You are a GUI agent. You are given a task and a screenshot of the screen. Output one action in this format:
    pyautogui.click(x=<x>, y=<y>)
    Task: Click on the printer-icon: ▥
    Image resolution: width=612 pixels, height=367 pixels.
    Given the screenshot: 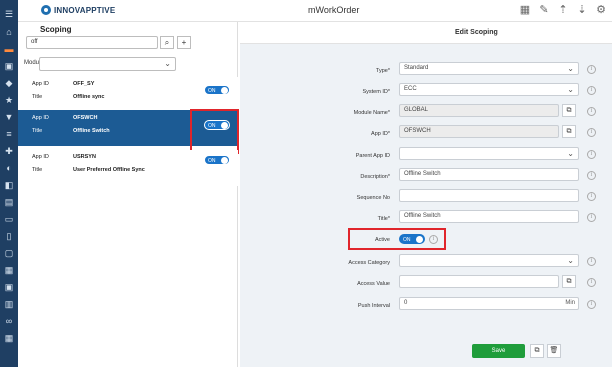 What is the action you would take?
    pyautogui.click(x=9, y=304)
    